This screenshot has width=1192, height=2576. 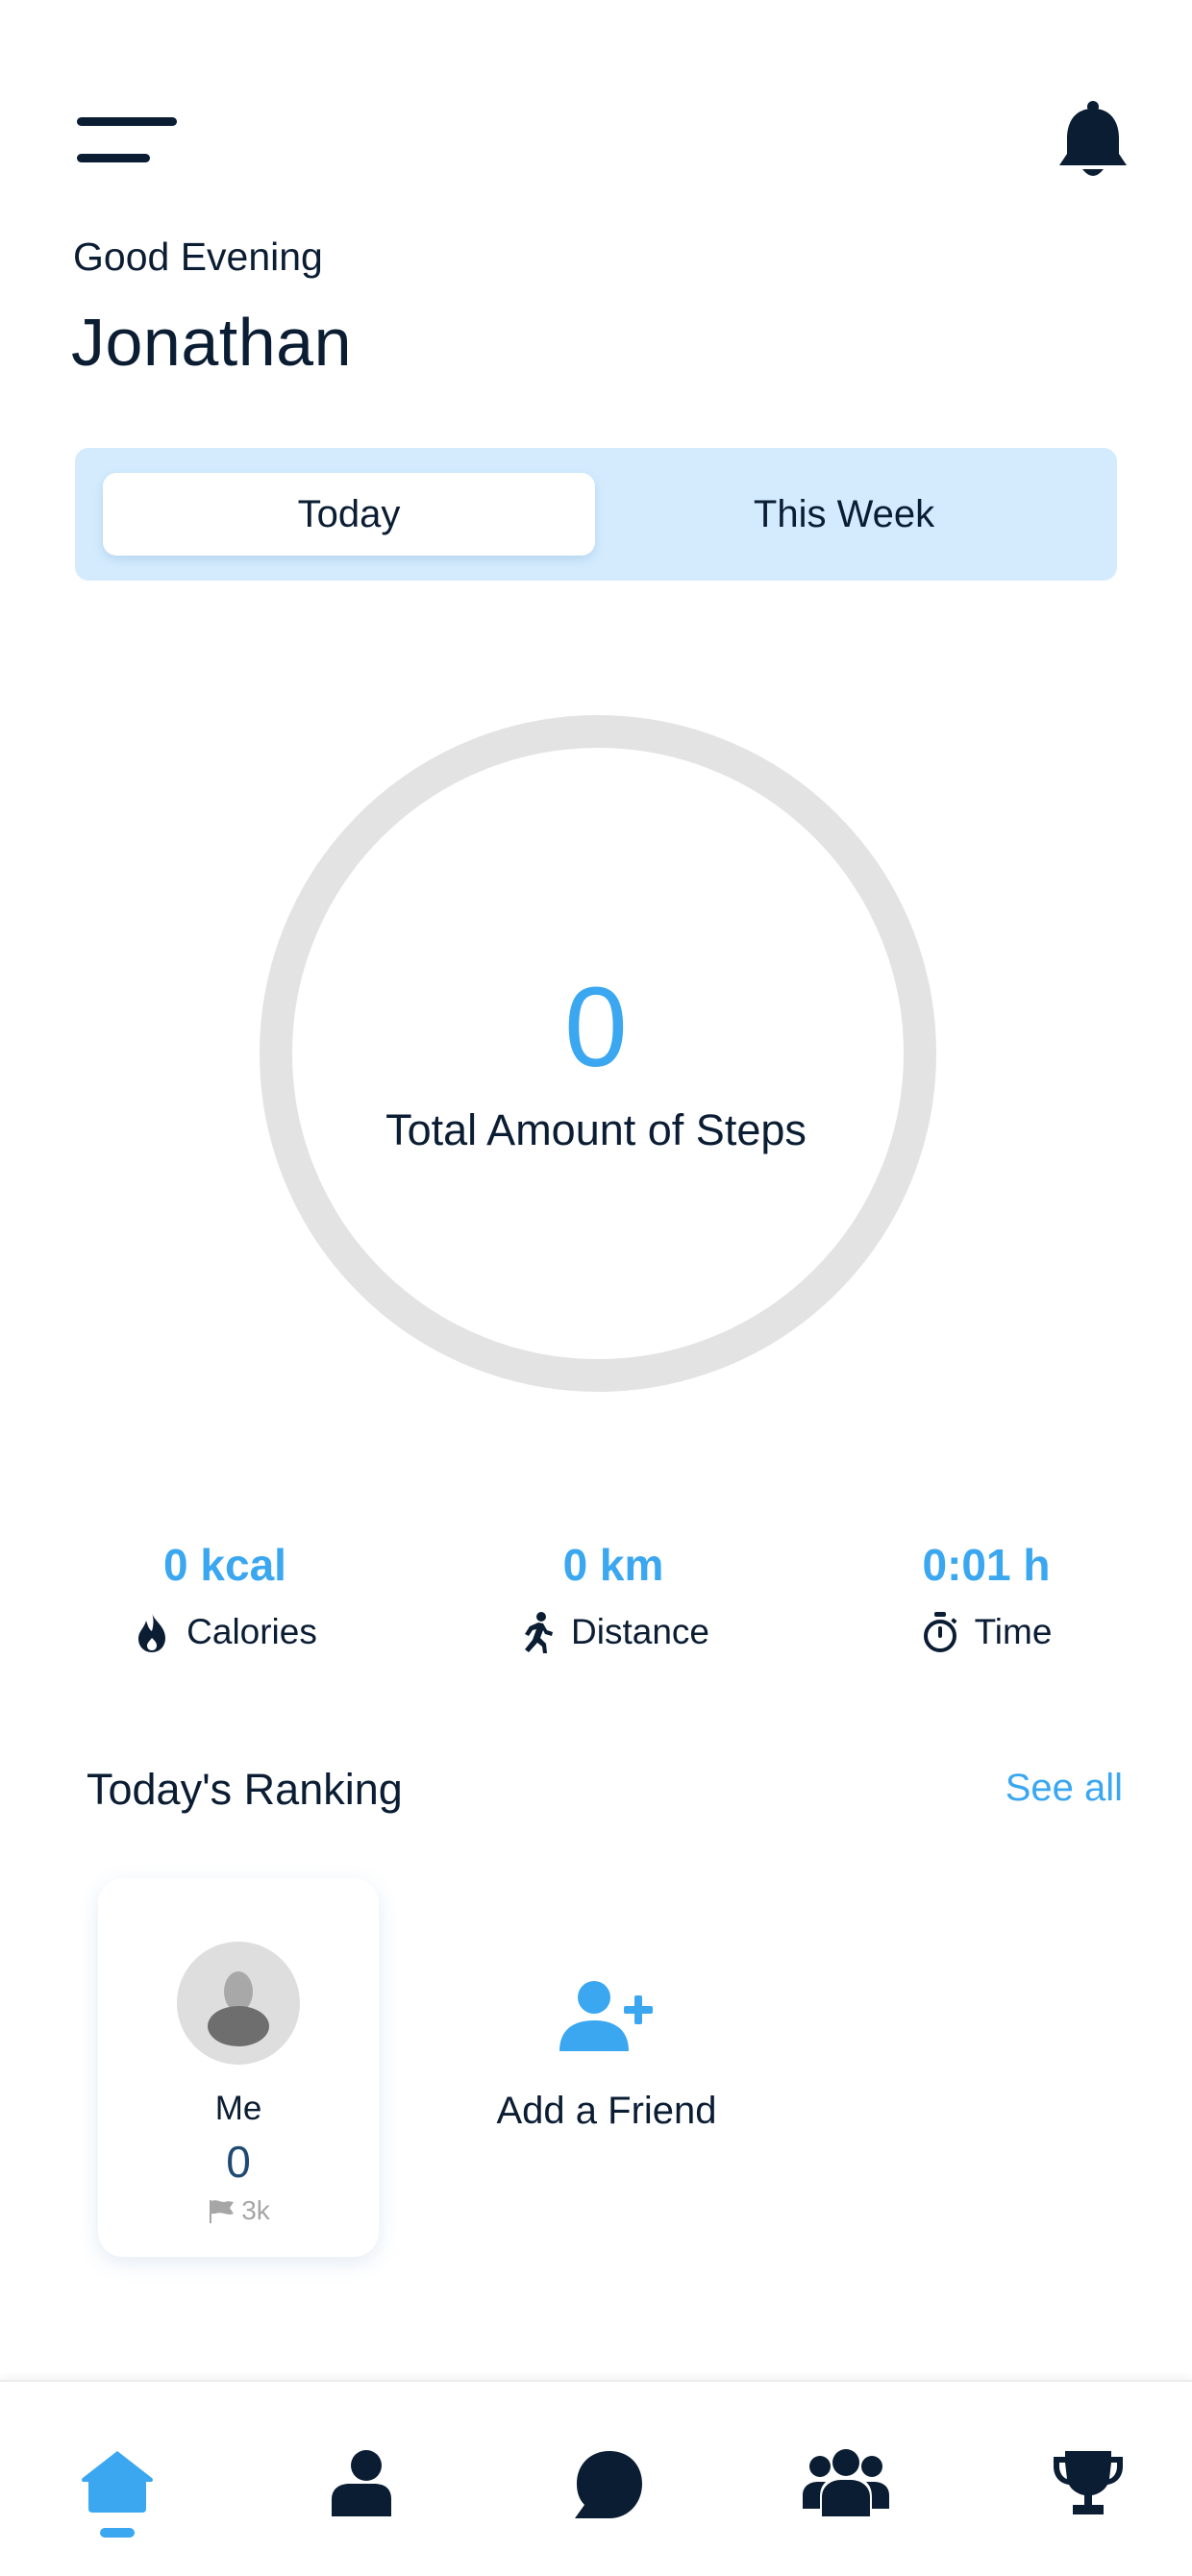 I want to click on nav-chat, so click(x=607, y=2473).